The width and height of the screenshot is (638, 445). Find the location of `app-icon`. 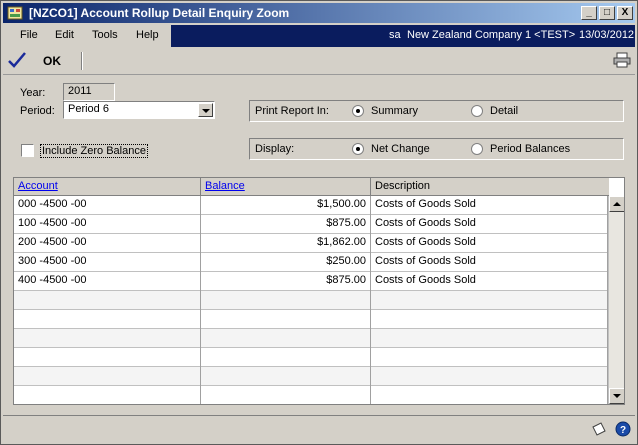

app-icon is located at coordinates (15, 13).